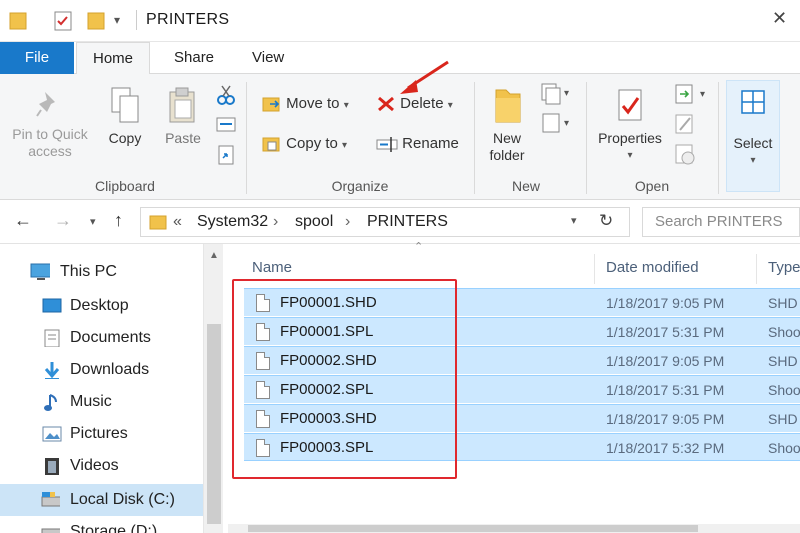 The image size is (800, 533). Describe the element at coordinates (101, 434) in the screenshot. I see `nav-item-pictures: Pictures` at that location.